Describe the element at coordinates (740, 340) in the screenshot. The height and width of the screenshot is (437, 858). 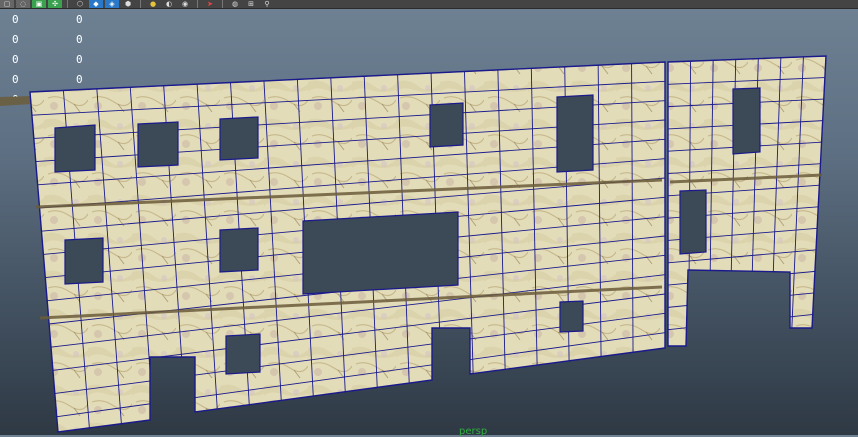
I see `wireframe-edge` at that location.